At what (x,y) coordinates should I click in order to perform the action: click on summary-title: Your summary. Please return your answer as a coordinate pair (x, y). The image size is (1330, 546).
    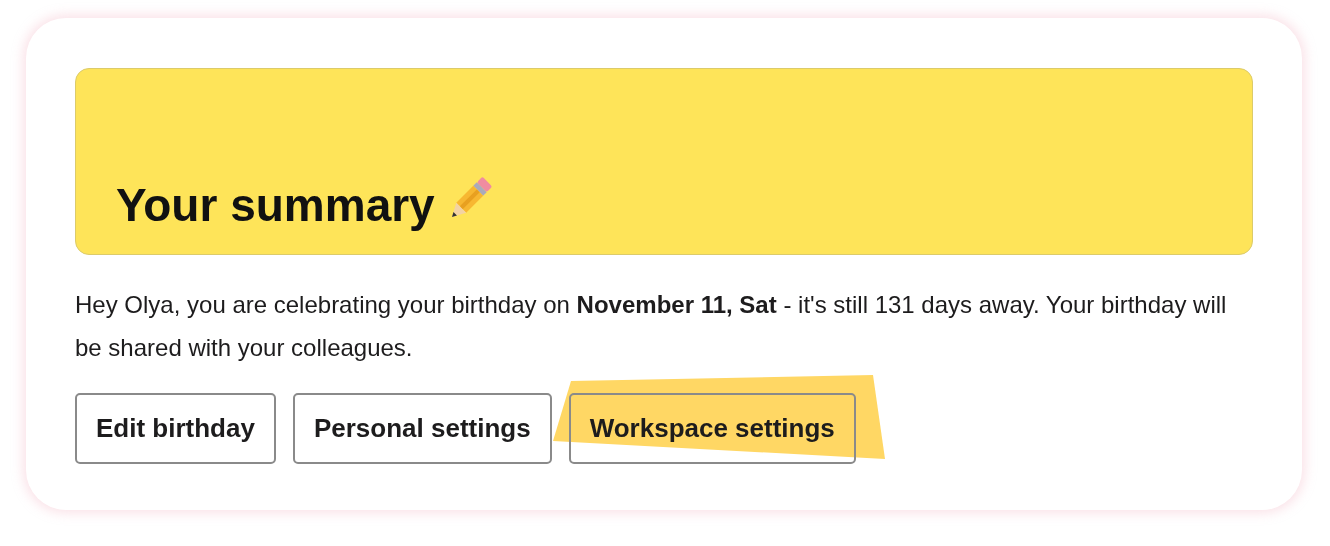
    Looking at the image, I should click on (275, 205).